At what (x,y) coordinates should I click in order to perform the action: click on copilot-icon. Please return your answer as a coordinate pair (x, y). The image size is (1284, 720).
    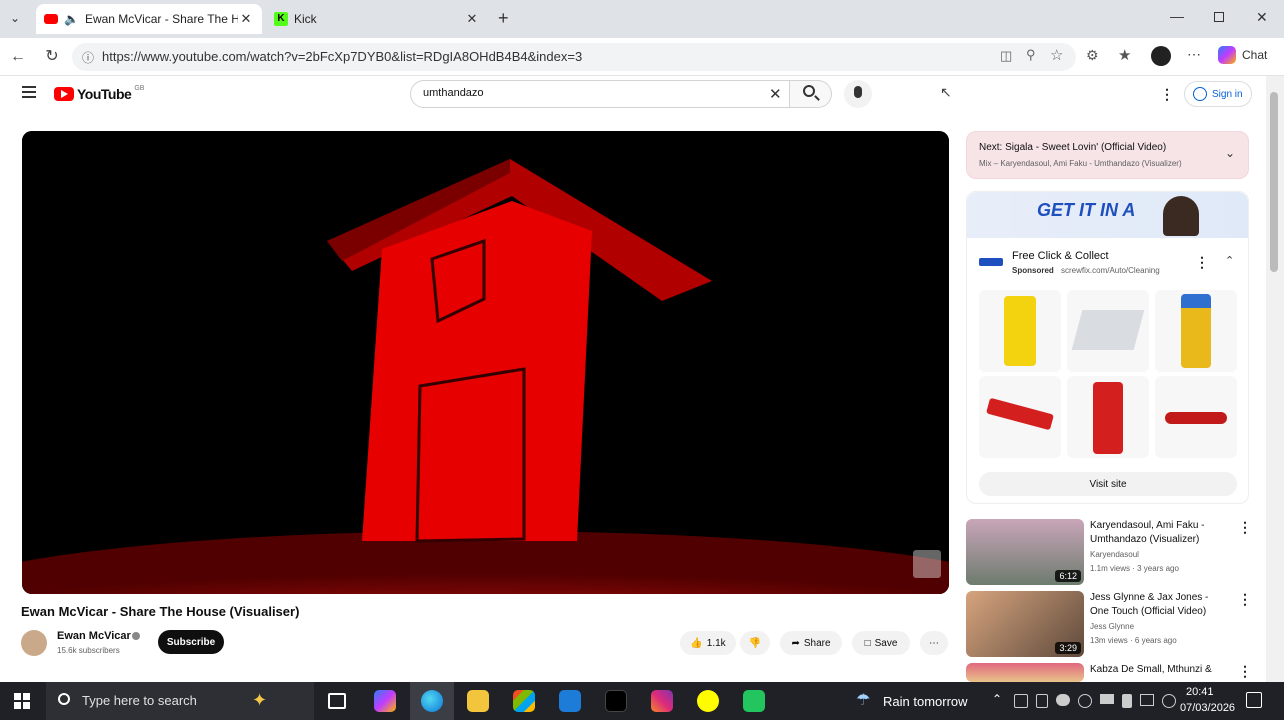
    Looking at the image, I should click on (1227, 55).